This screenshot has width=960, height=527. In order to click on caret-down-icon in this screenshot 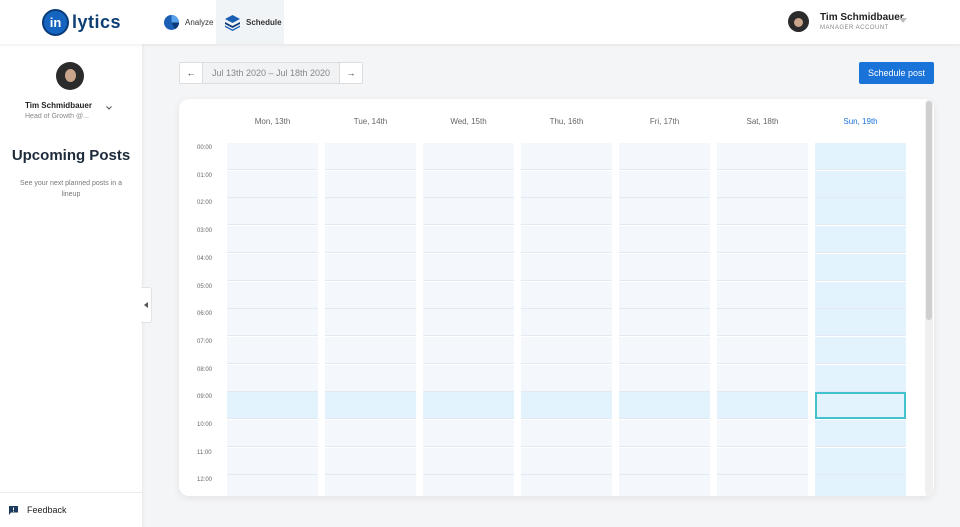, I will do `click(903, 20)`.